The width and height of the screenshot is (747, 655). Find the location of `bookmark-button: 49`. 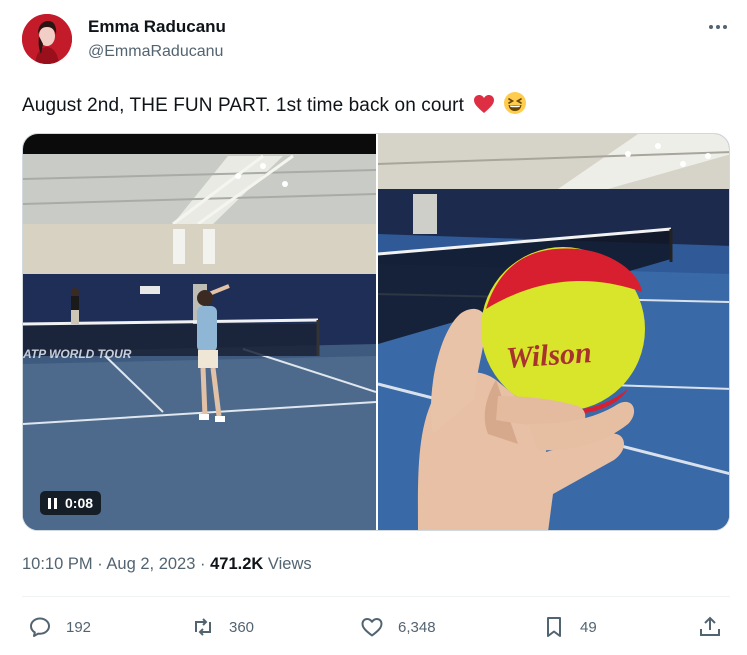

bookmark-button: 49 is located at coordinates (569, 627).